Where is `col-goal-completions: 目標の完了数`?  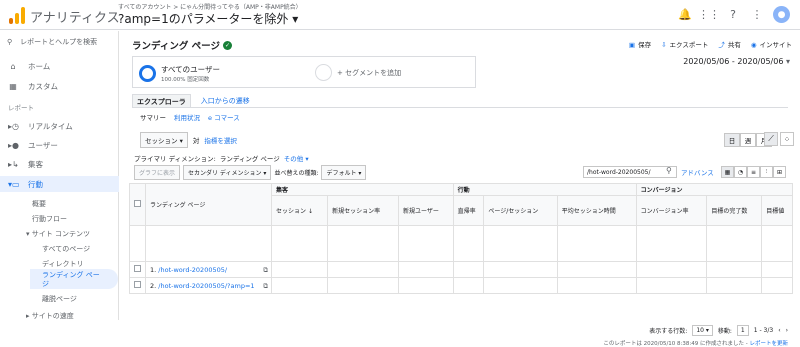 col-goal-completions: 目標の完了数 is located at coordinates (734, 210).